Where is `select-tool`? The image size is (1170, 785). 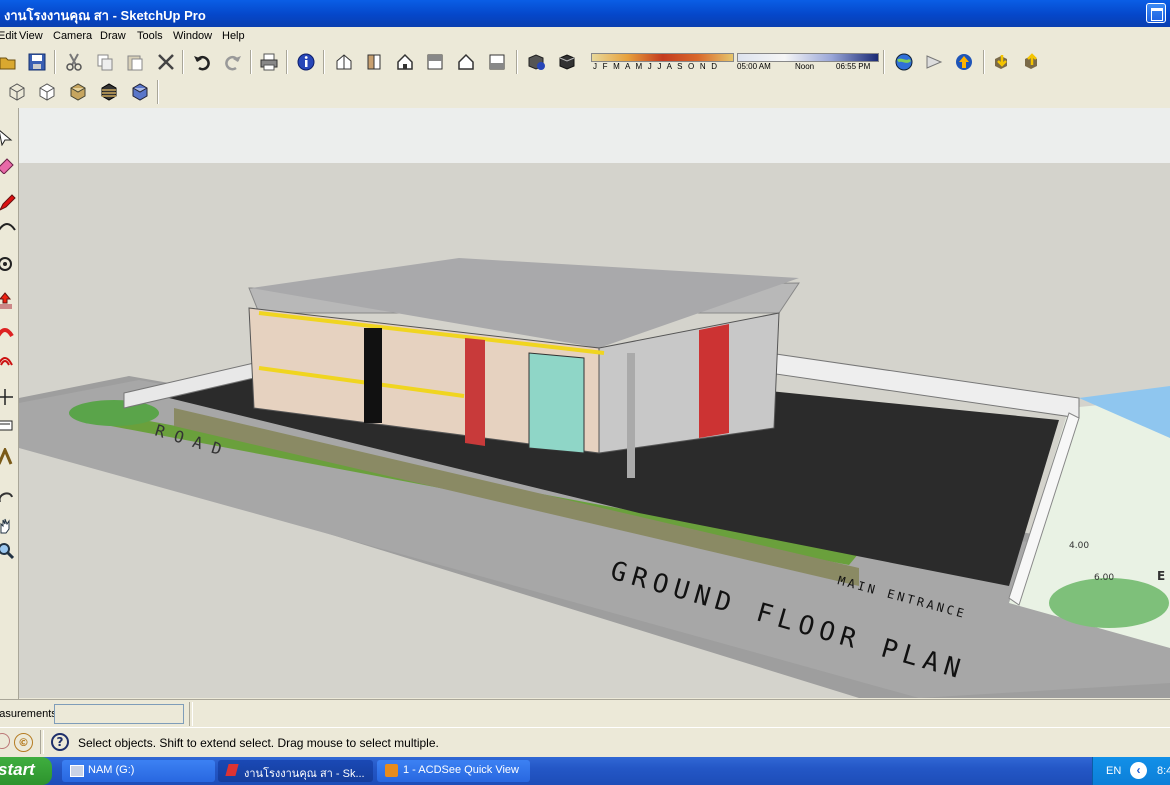
select-tool is located at coordinates (8, 137).